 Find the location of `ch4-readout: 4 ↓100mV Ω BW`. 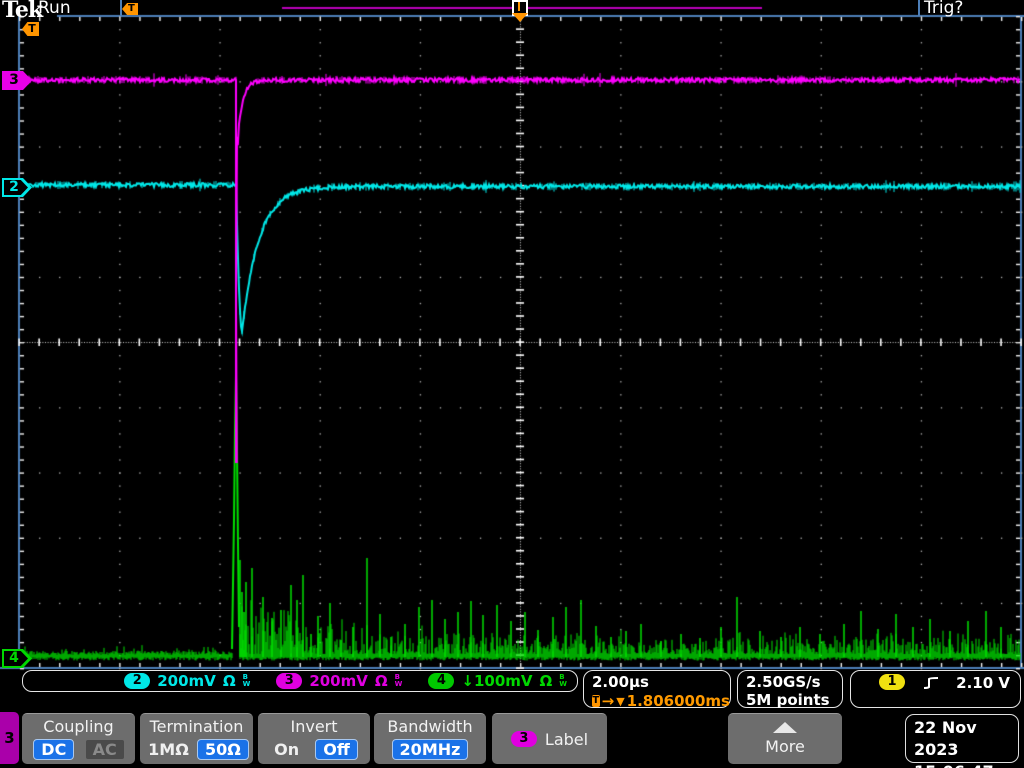

ch4-readout: 4 ↓100mV Ω BW is located at coordinates (497, 681).